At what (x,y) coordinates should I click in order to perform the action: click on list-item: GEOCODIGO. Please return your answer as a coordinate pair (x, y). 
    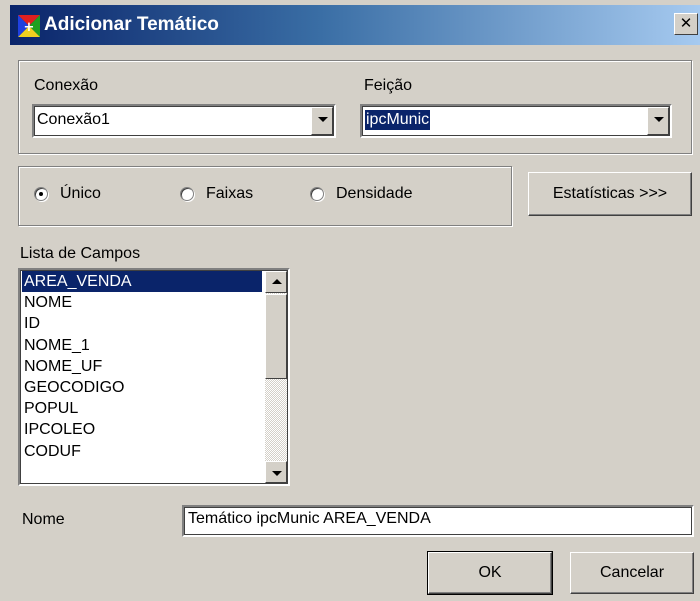
    Looking at the image, I should click on (142, 387).